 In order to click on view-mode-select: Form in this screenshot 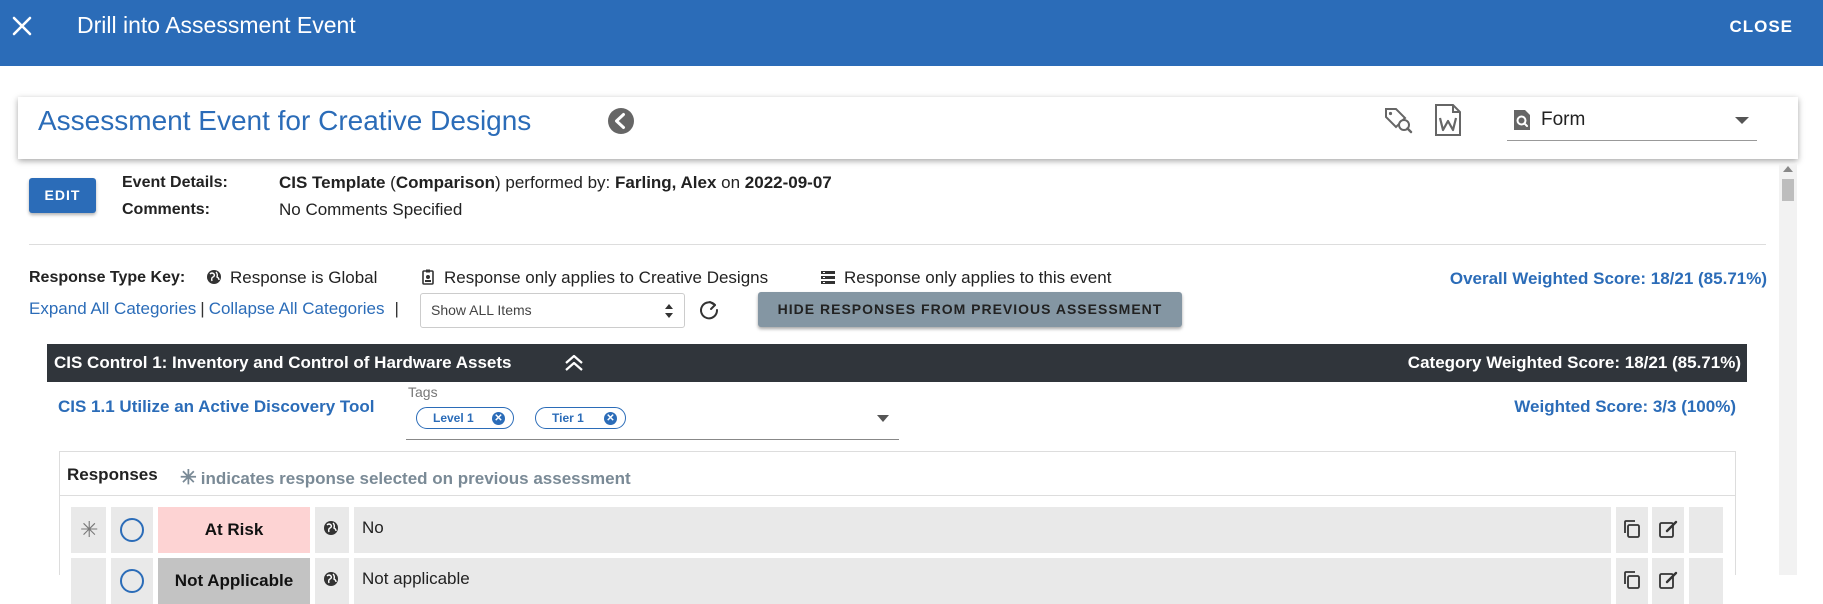, I will do `click(1632, 121)`.